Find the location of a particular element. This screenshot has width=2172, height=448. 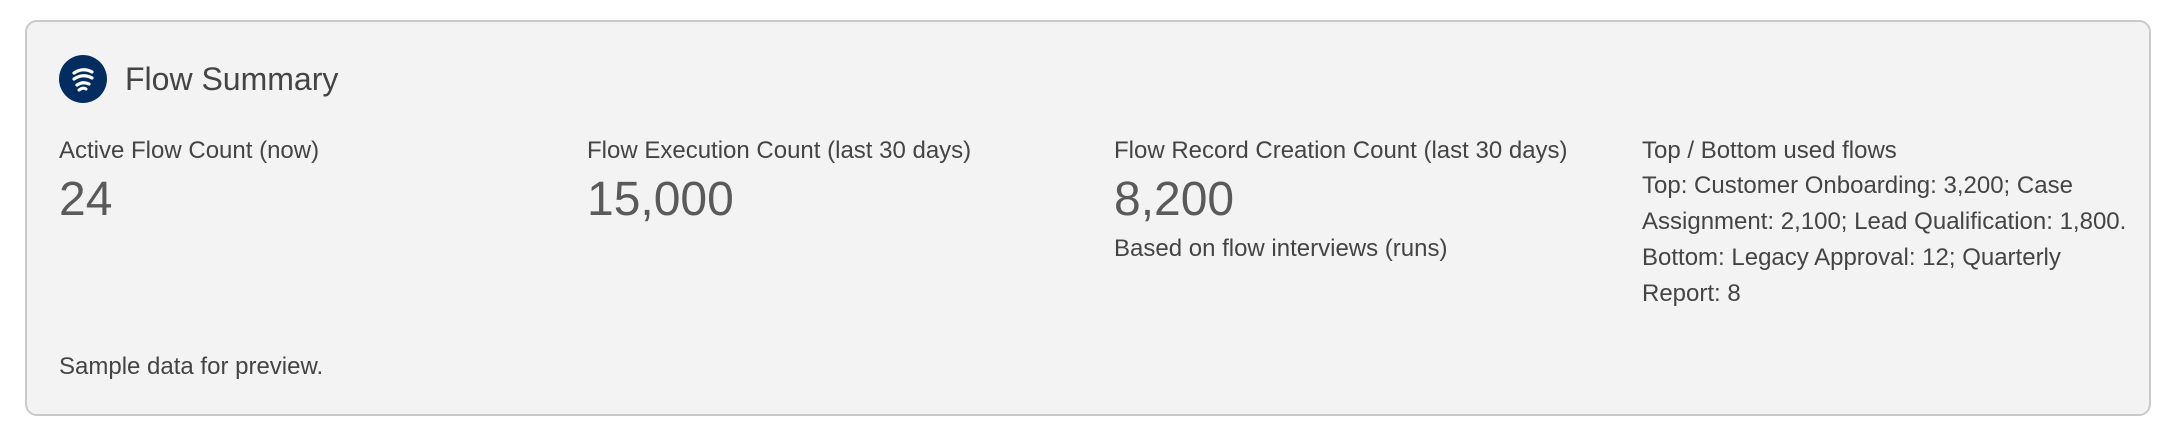

card-header: Flow Summary is located at coordinates (198, 79).